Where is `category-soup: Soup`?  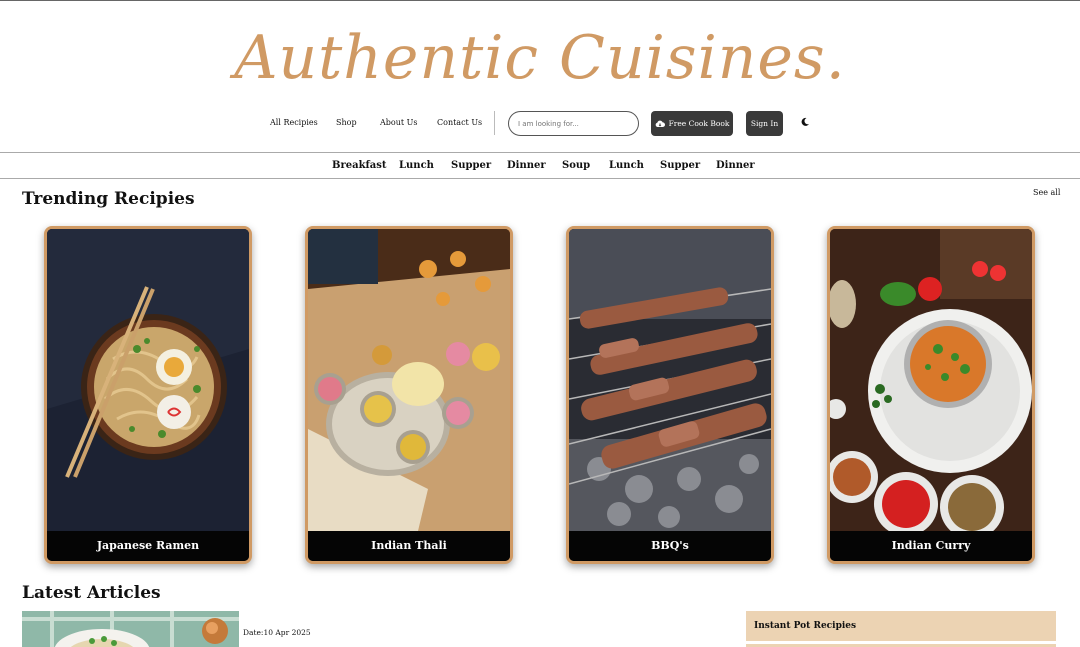 category-soup: Soup is located at coordinates (576, 165).